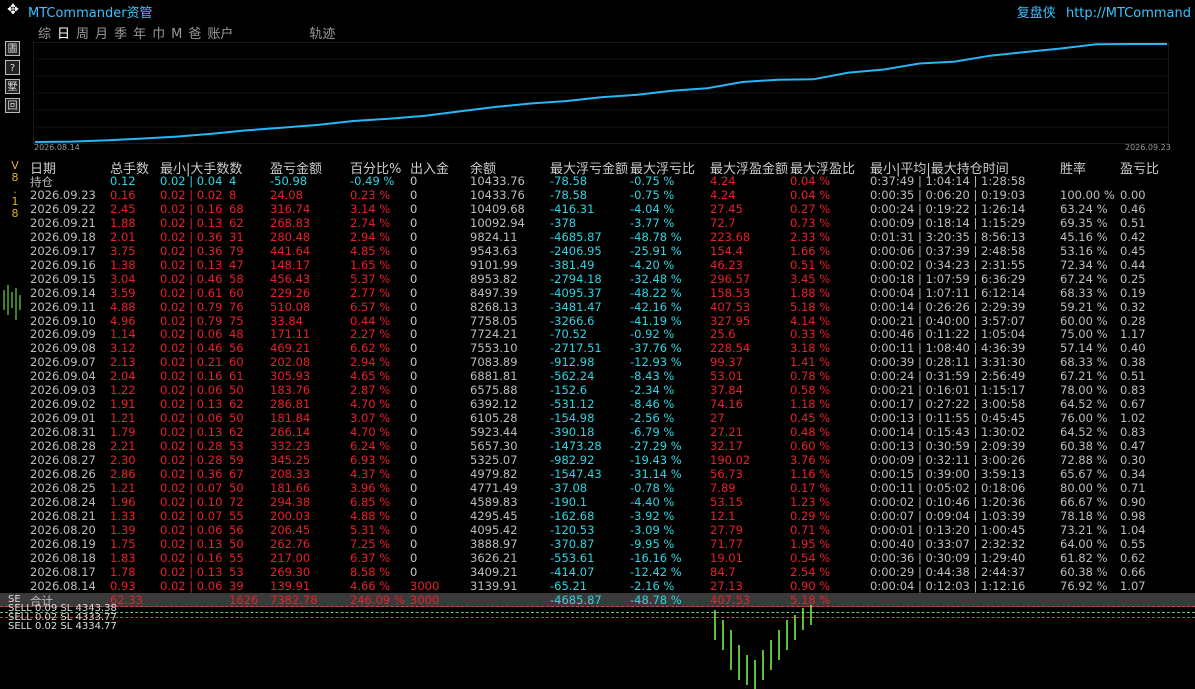 The image size is (1195, 689). Describe the element at coordinates (810, 278) in the screenshot. I see `cell-float-profit-pct: 3.45 %` at that location.